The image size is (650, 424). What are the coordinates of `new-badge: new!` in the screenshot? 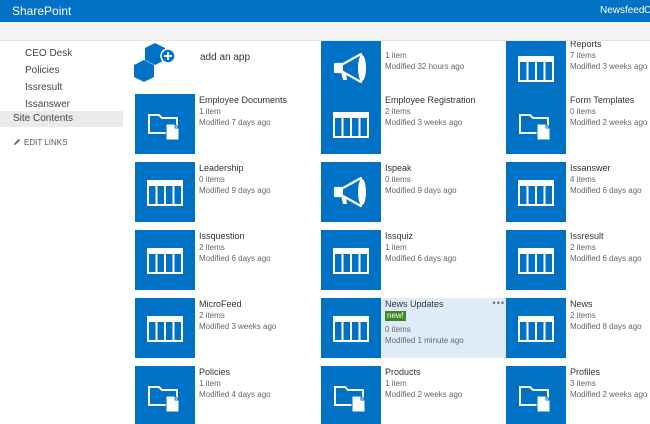 It's located at (395, 316).